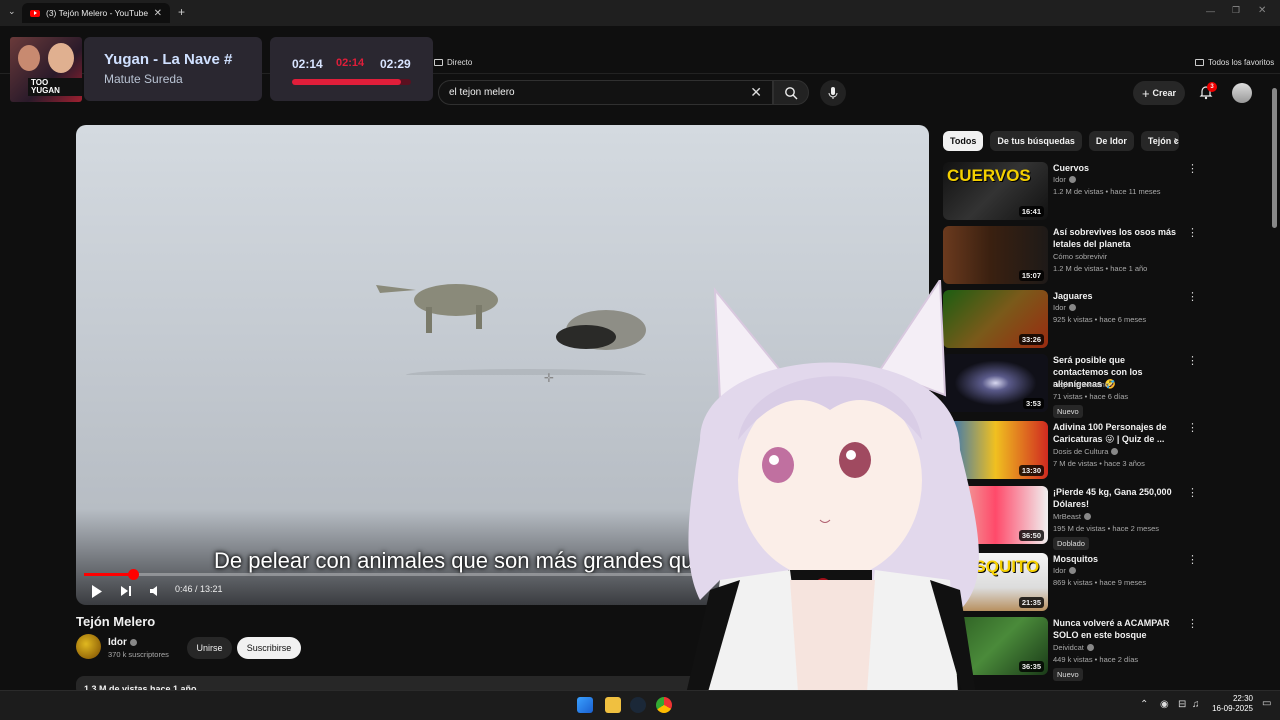 The height and width of the screenshot is (720, 1280). Describe the element at coordinates (482, 92) in the screenshot. I see `search-query: el tejon melero` at that location.